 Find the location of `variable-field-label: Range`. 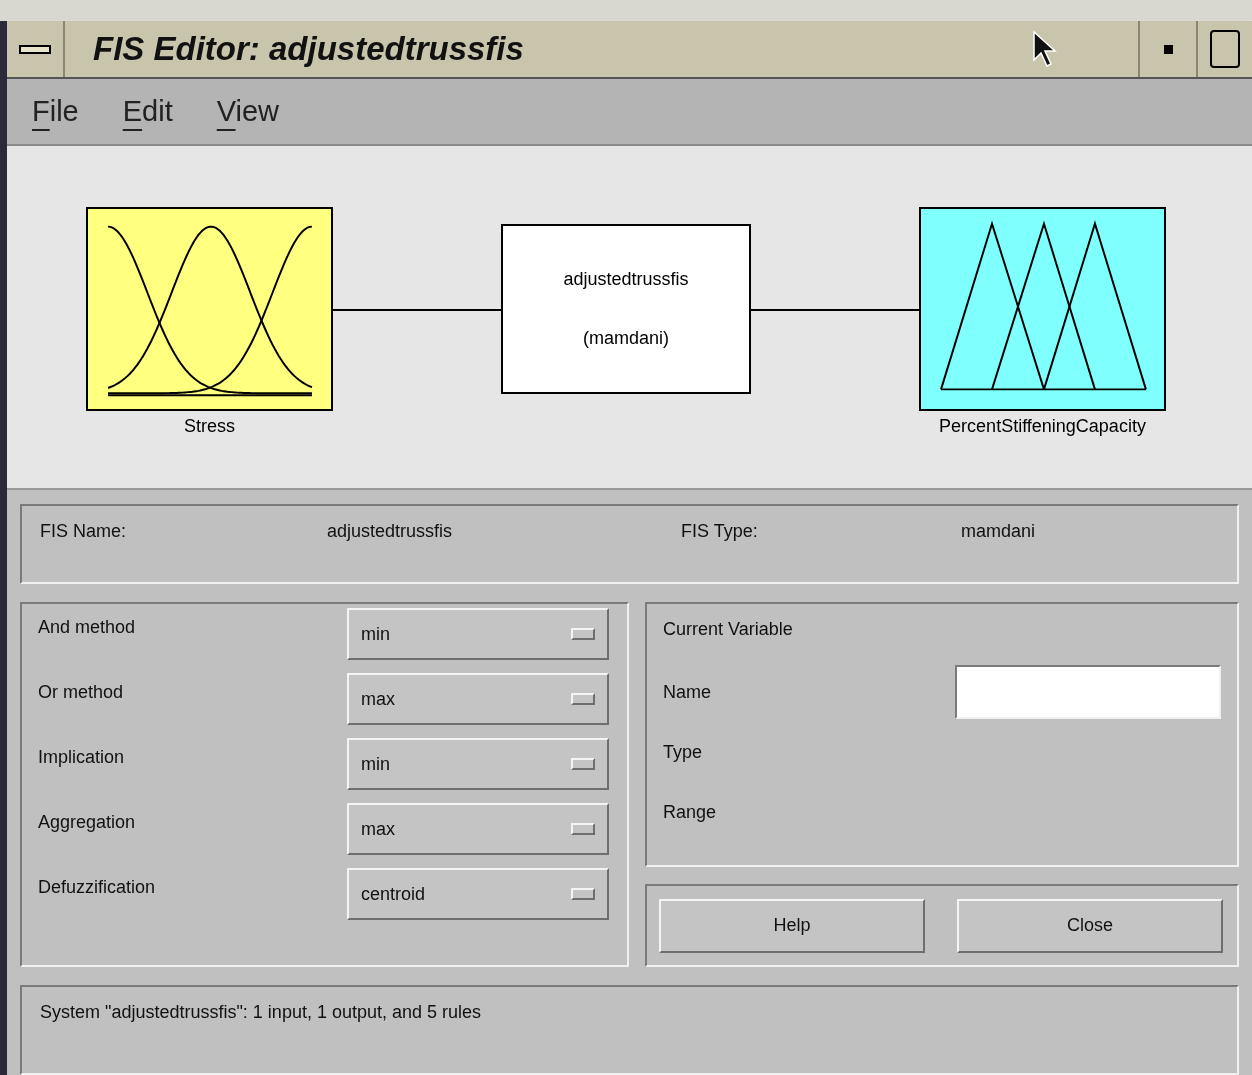

variable-field-label: Range is located at coordinates (690, 812).